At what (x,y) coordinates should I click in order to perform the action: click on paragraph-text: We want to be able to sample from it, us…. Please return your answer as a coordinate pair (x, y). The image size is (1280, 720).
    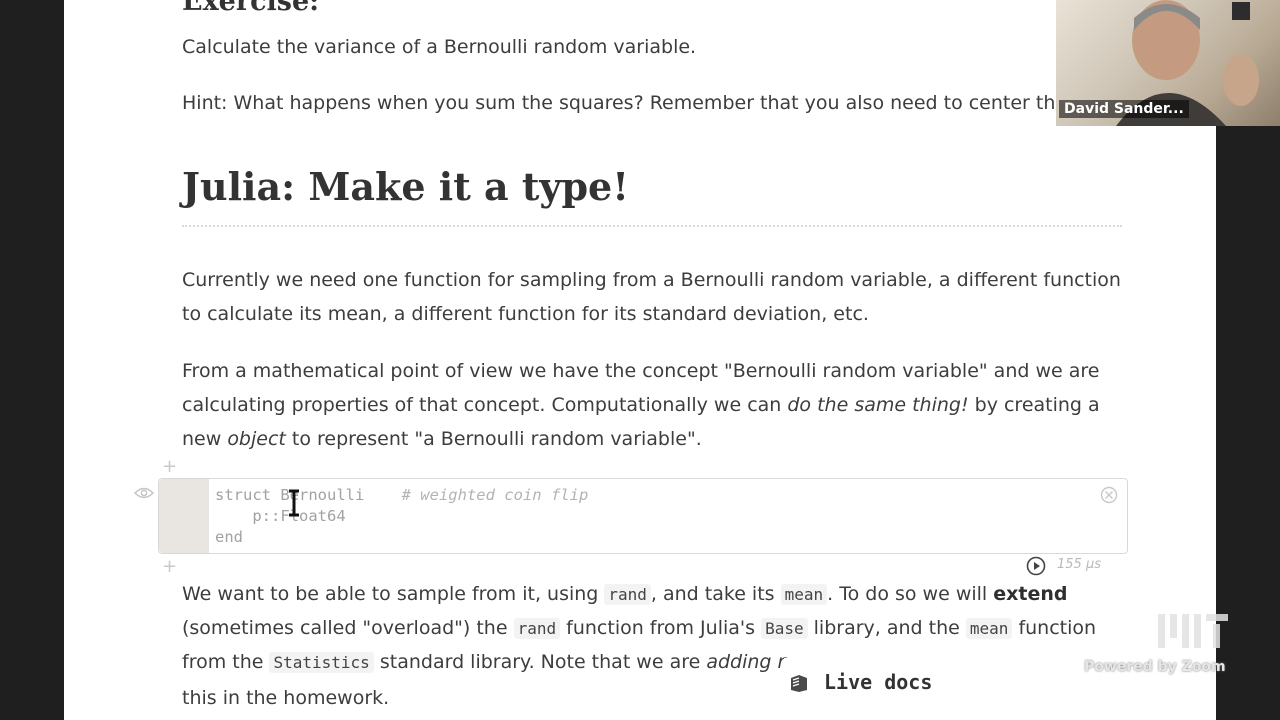
    Looking at the image, I should click on (393, 594).